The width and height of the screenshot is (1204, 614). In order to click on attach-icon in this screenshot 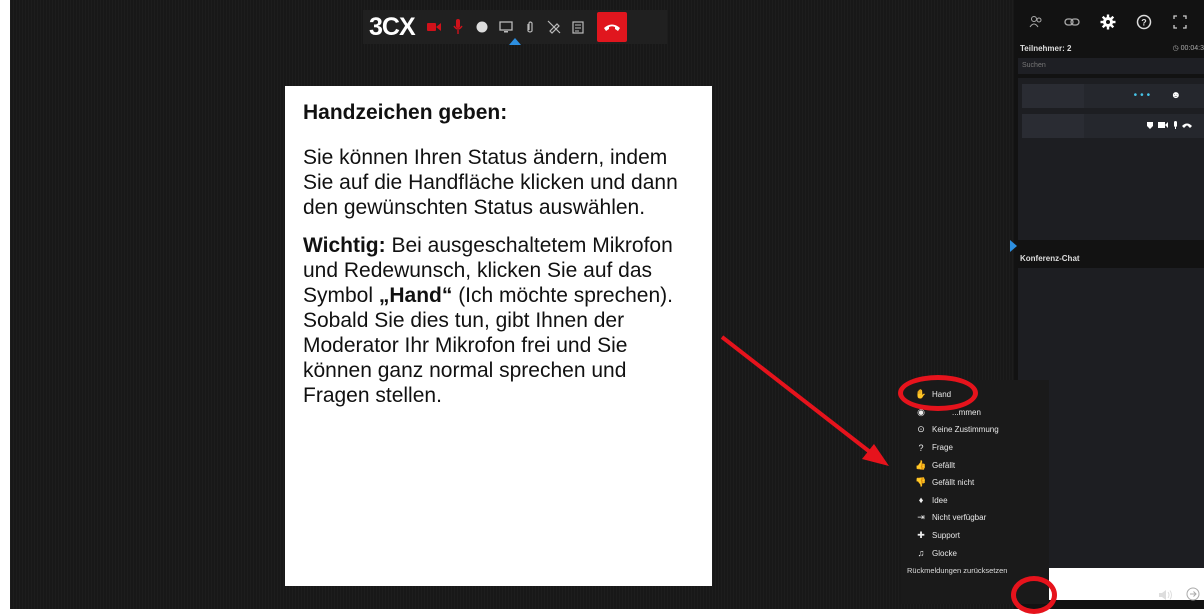, I will do `click(530, 27)`.